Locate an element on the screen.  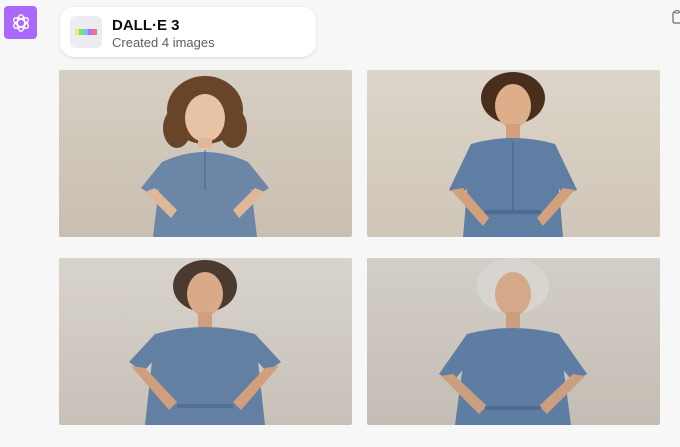
assistant-avatar is located at coordinates (20, 22).